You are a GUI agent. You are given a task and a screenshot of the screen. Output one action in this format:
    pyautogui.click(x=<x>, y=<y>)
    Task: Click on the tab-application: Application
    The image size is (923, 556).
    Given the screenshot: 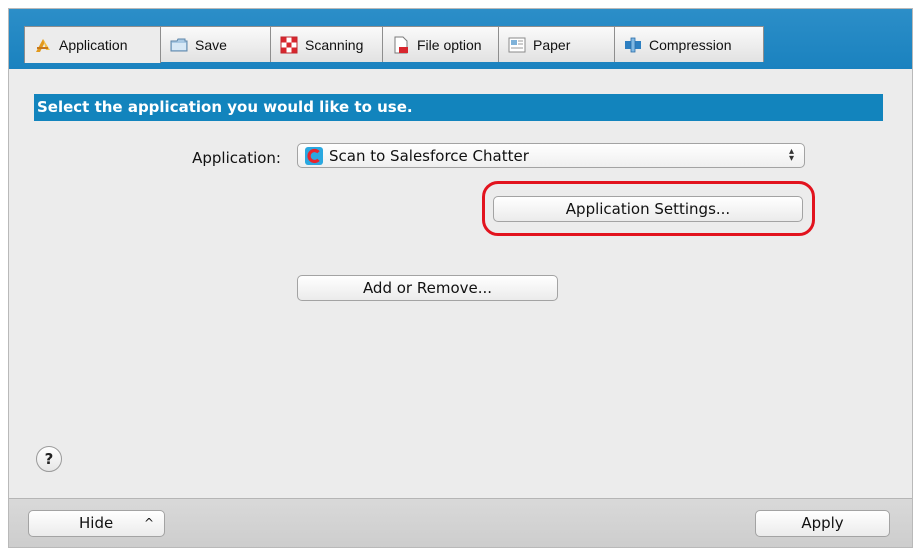 What is the action you would take?
    pyautogui.click(x=92, y=44)
    